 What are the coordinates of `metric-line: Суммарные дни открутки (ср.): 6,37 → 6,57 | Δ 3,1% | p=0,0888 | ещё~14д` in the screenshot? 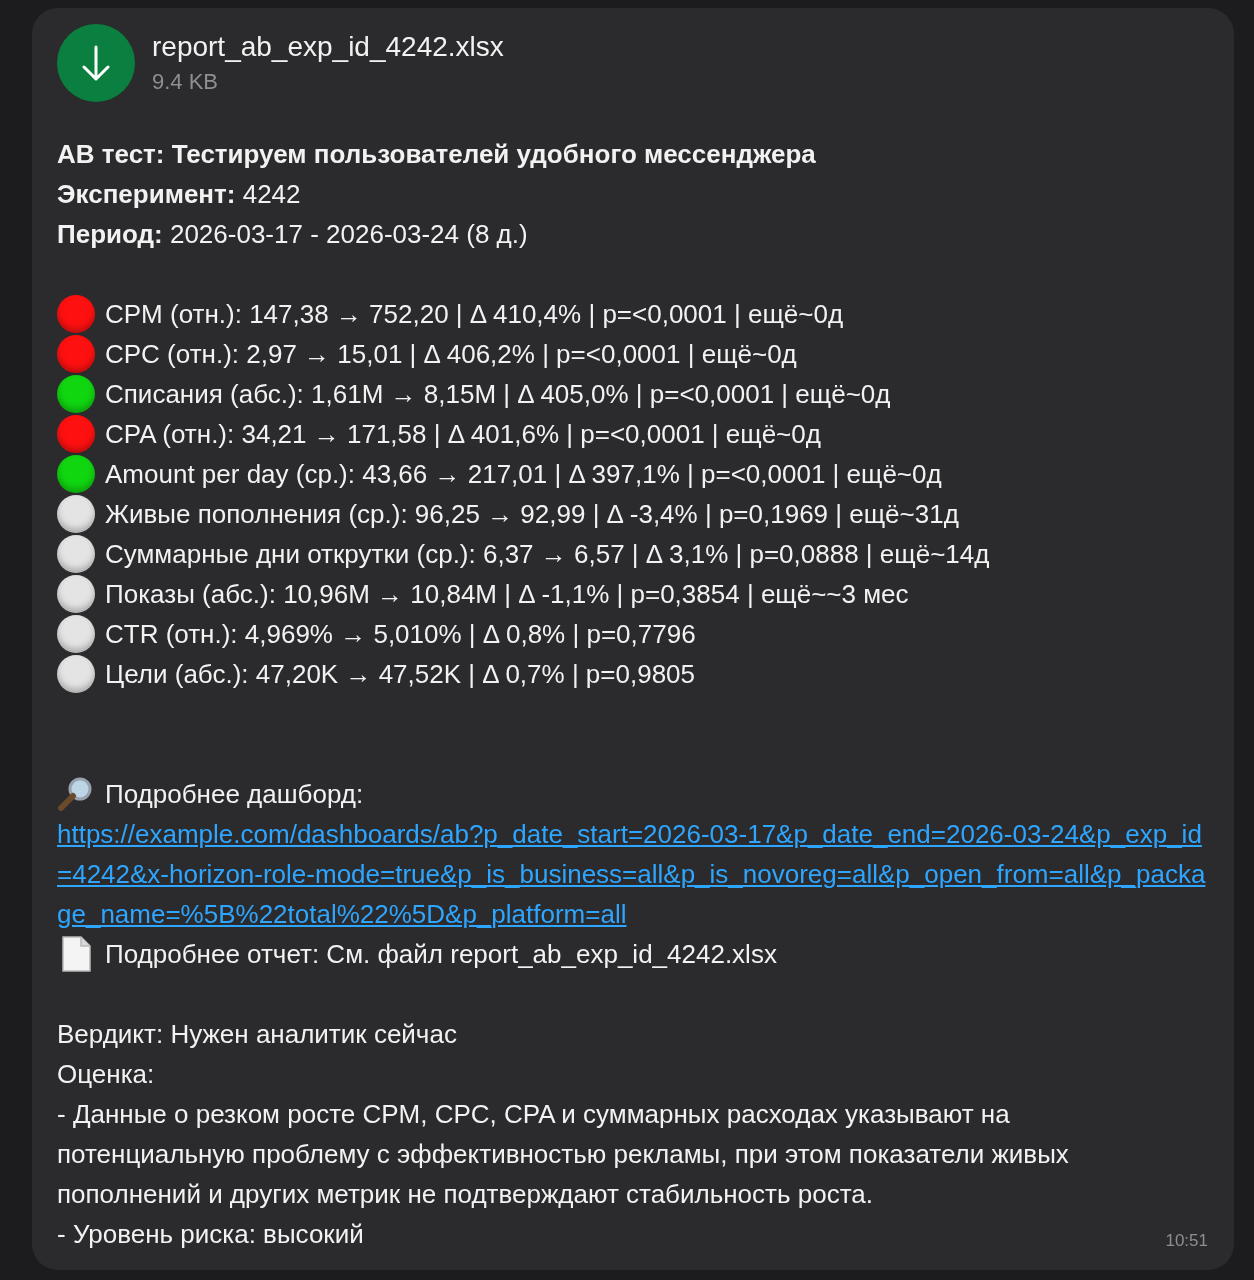 It's located at (547, 554).